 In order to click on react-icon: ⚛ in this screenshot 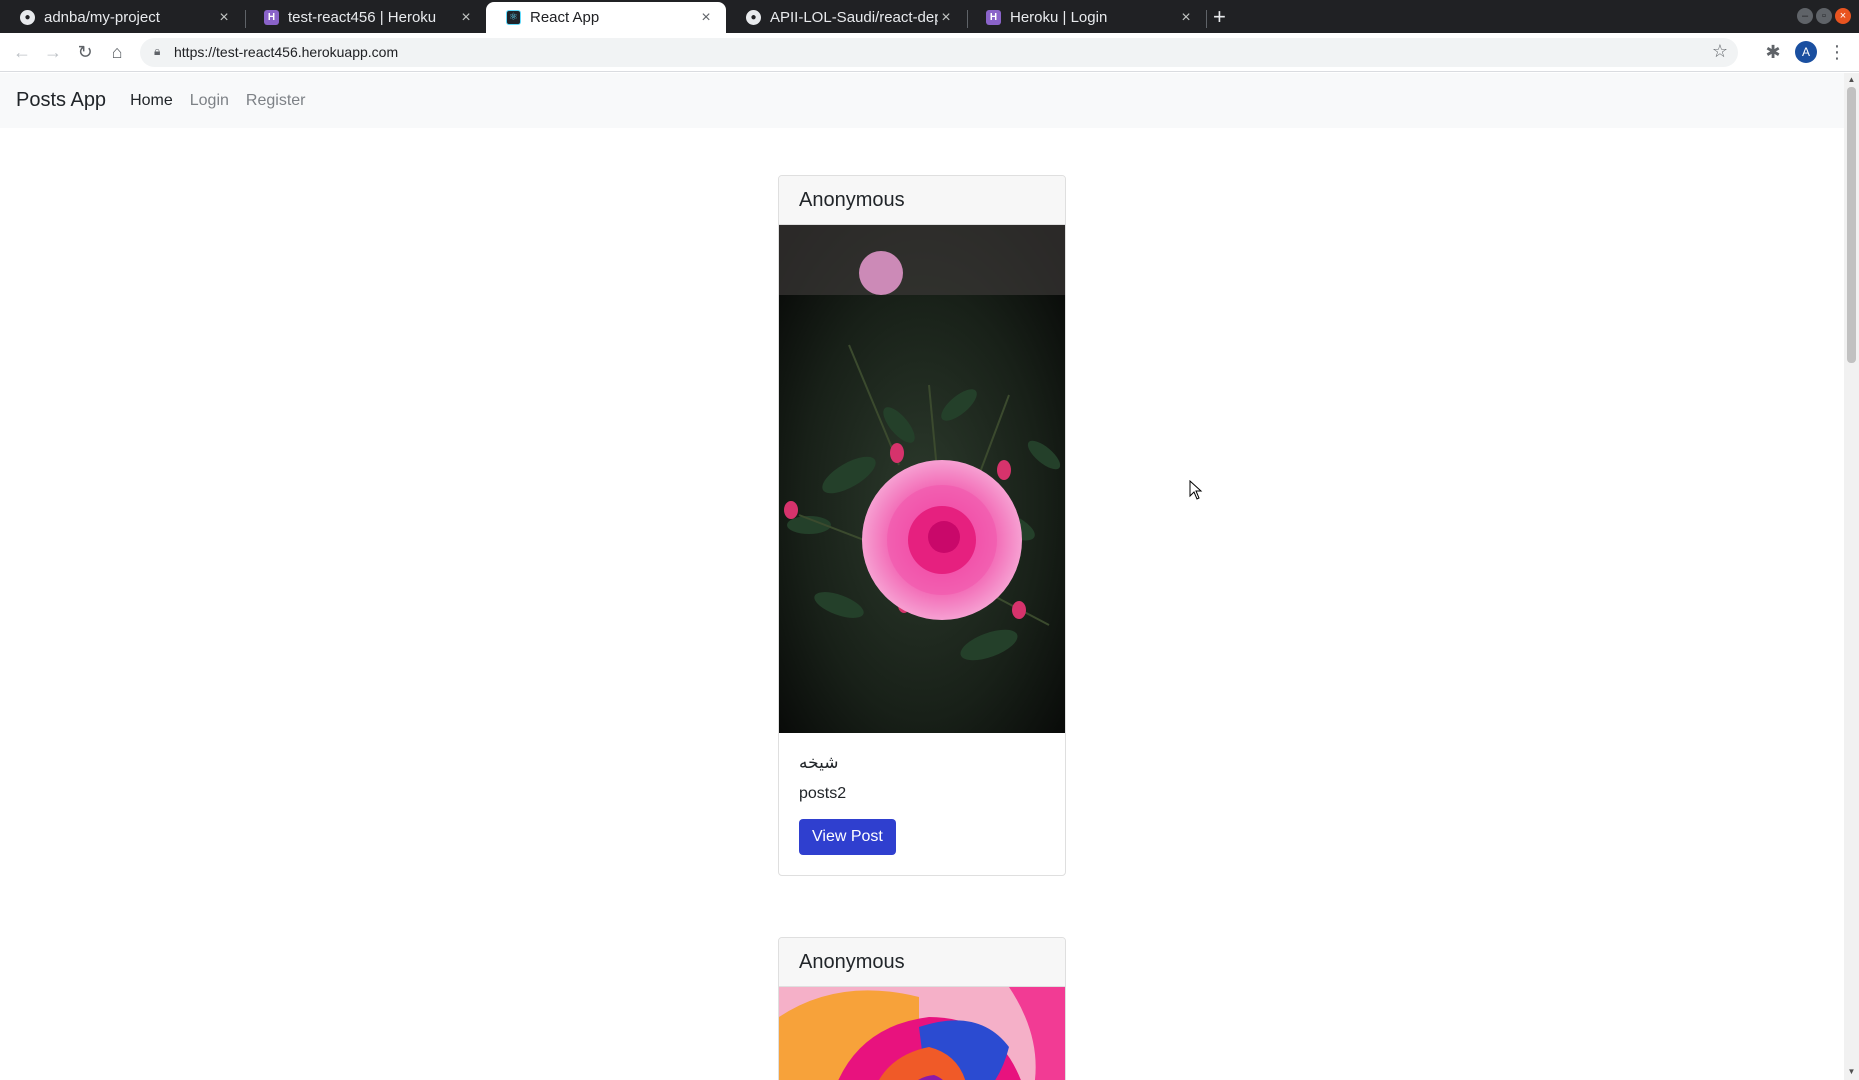, I will do `click(513, 17)`.